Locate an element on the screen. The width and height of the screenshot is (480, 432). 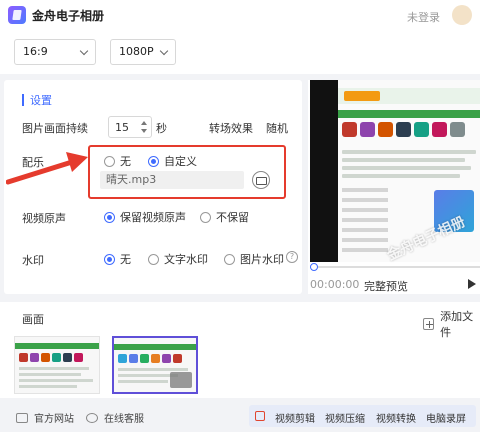
settings-header: 设置 is located at coordinates (37, 100).